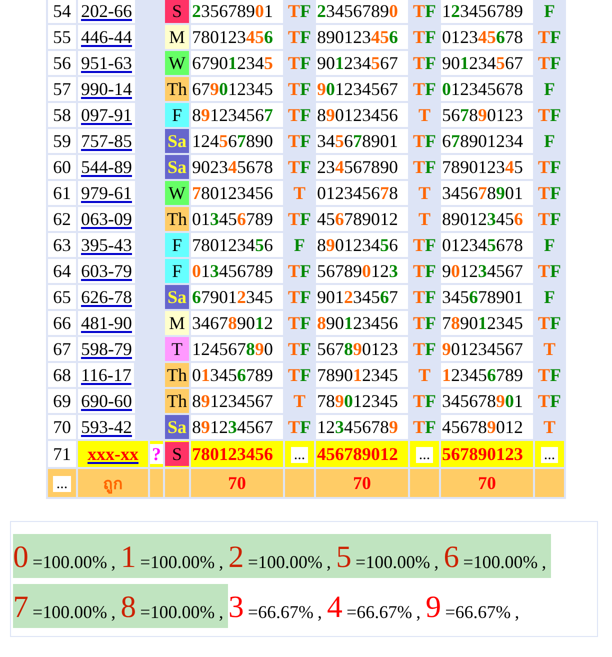 The height and width of the screenshot is (657, 612). I want to click on row-number: 64, so click(62, 271).